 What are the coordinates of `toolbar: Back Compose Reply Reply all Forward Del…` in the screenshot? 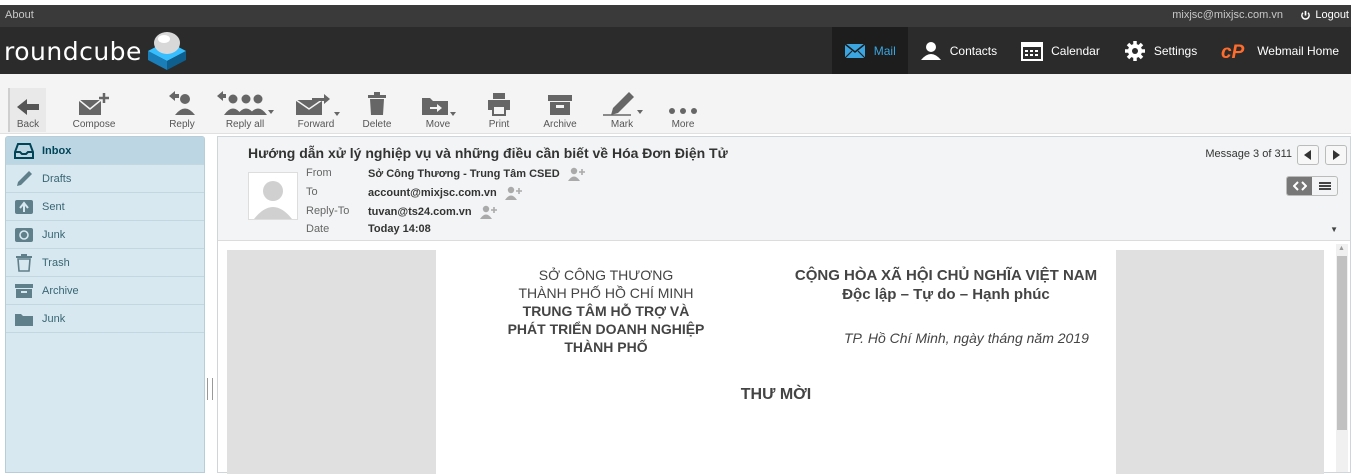 It's located at (675, 104).